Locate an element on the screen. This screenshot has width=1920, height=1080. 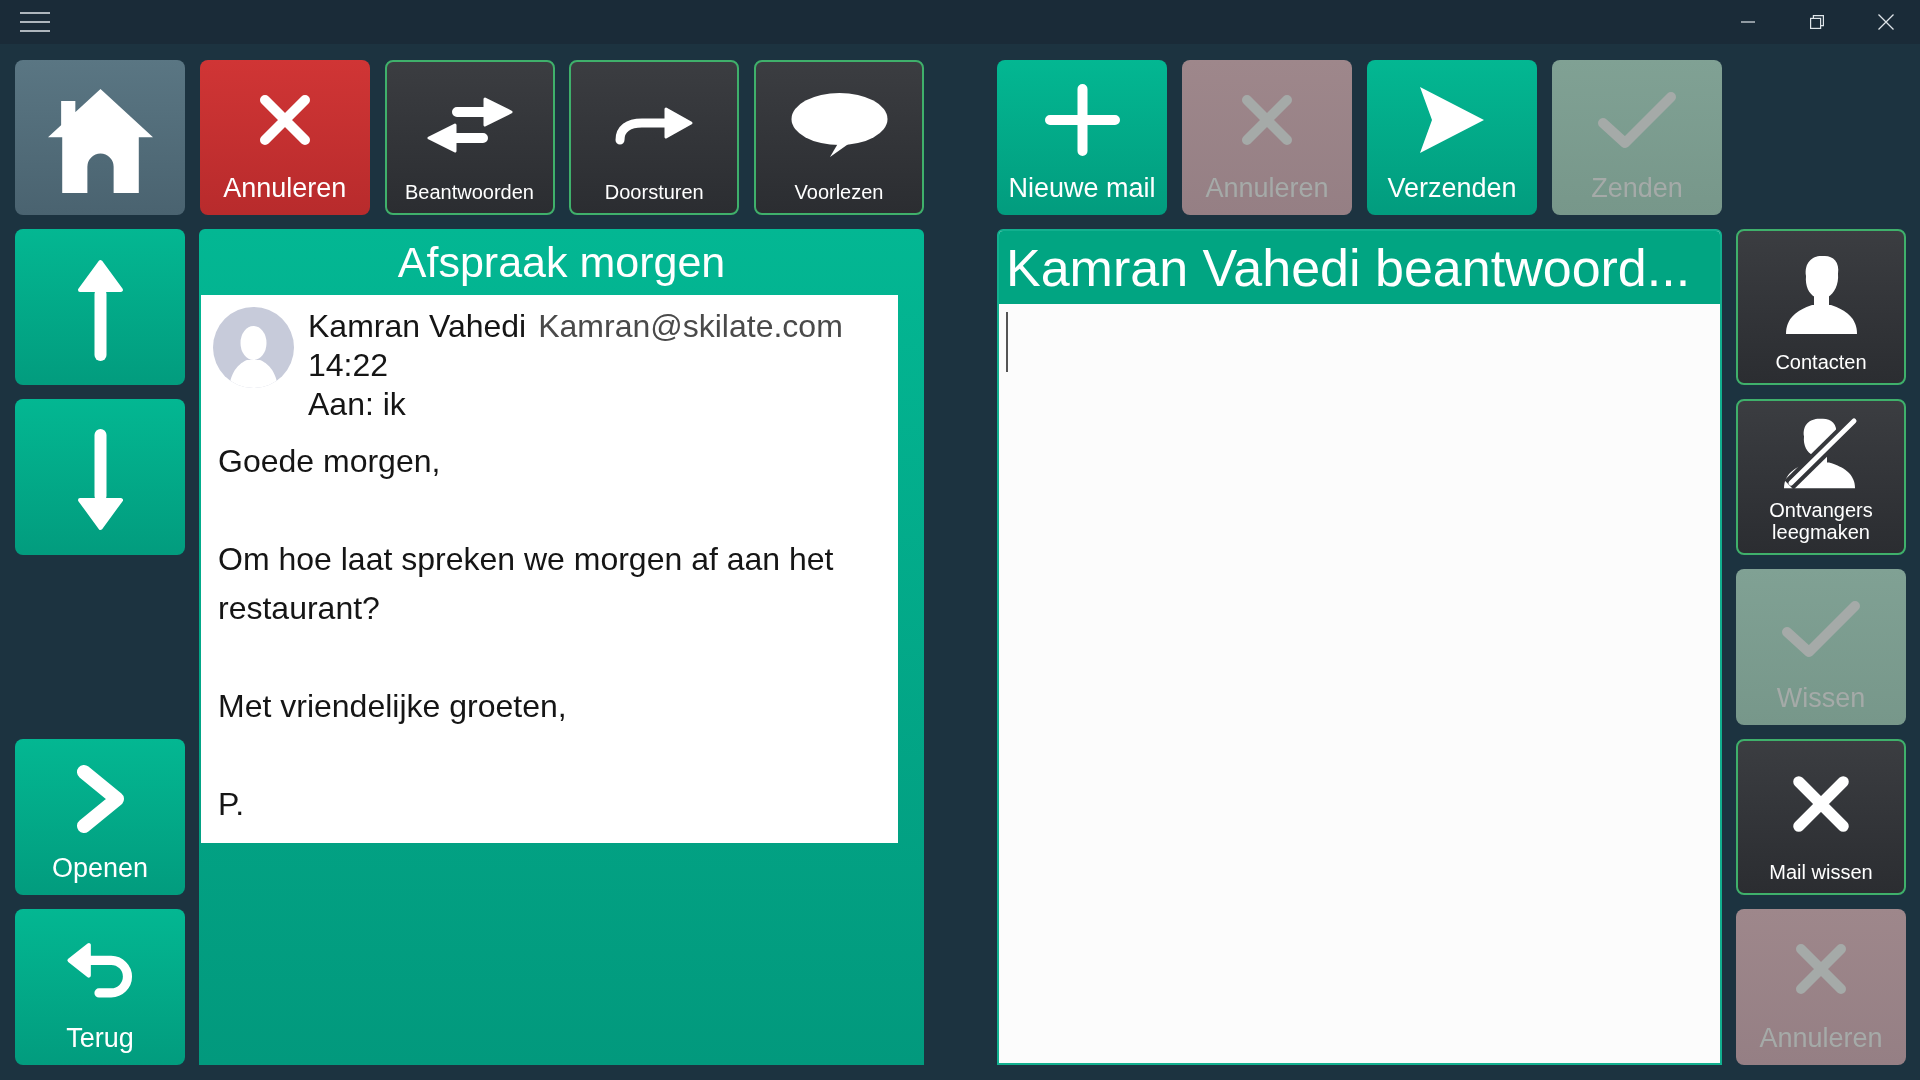
house-icon is located at coordinates (100, 140).